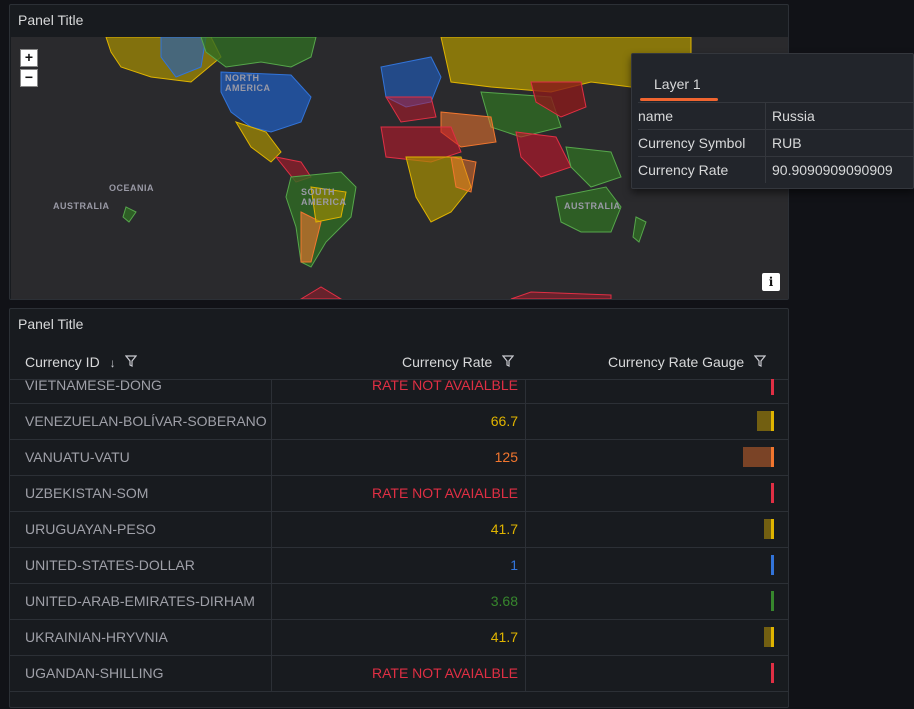 The height and width of the screenshot is (709, 914). I want to click on map-region-nz-left, so click(129, 214).